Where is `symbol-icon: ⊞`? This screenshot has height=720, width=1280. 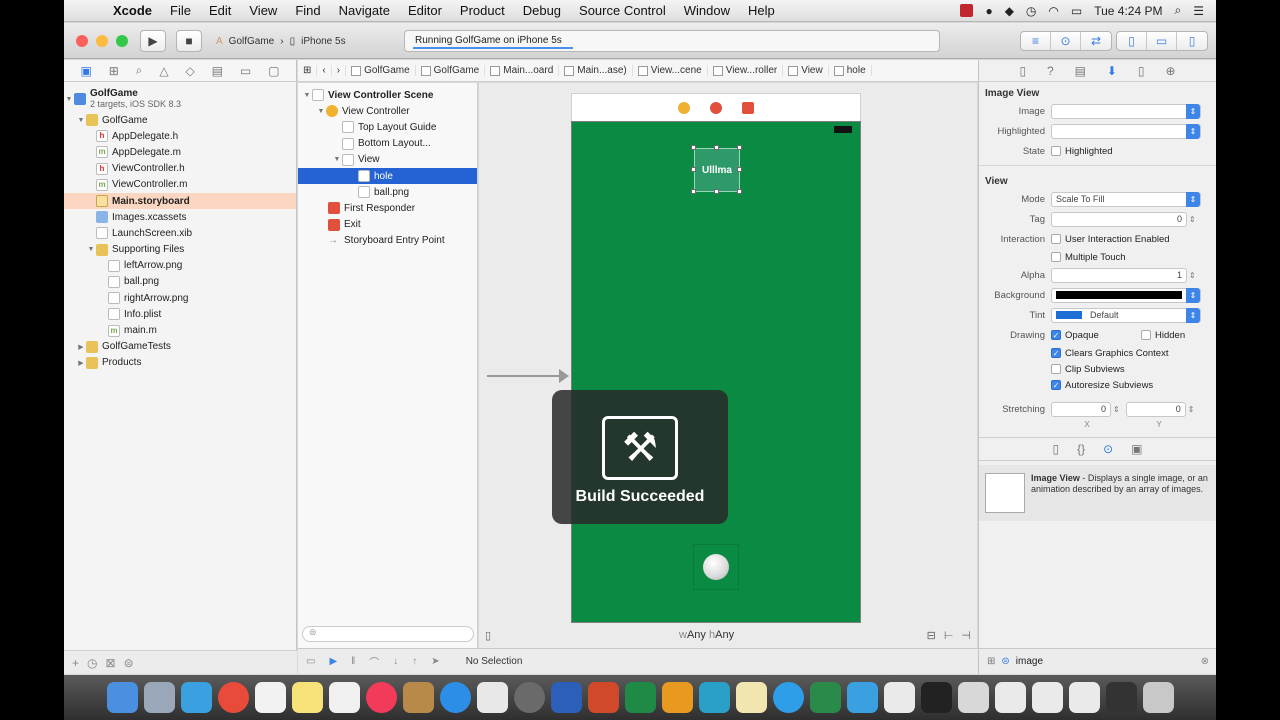
symbol-icon: ⊞ is located at coordinates (114, 71).